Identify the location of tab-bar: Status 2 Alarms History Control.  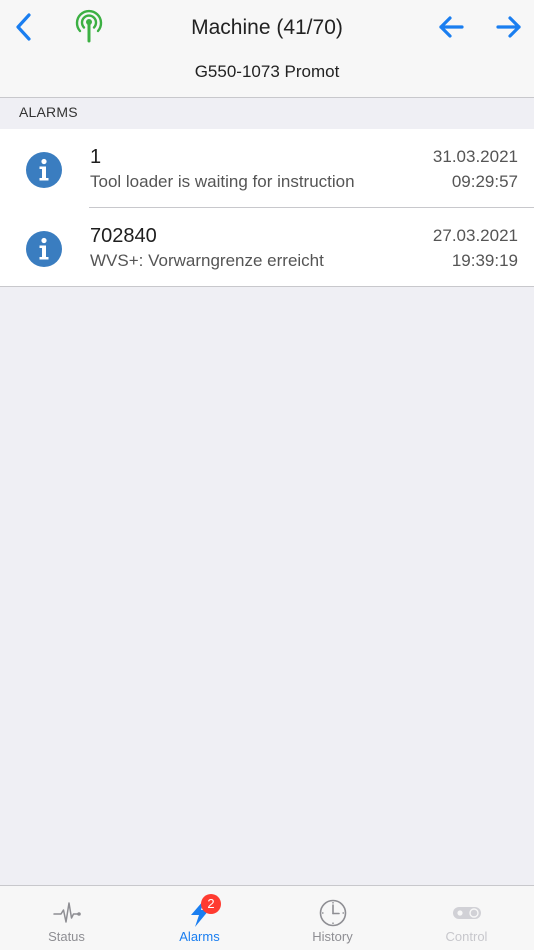
(267, 917).